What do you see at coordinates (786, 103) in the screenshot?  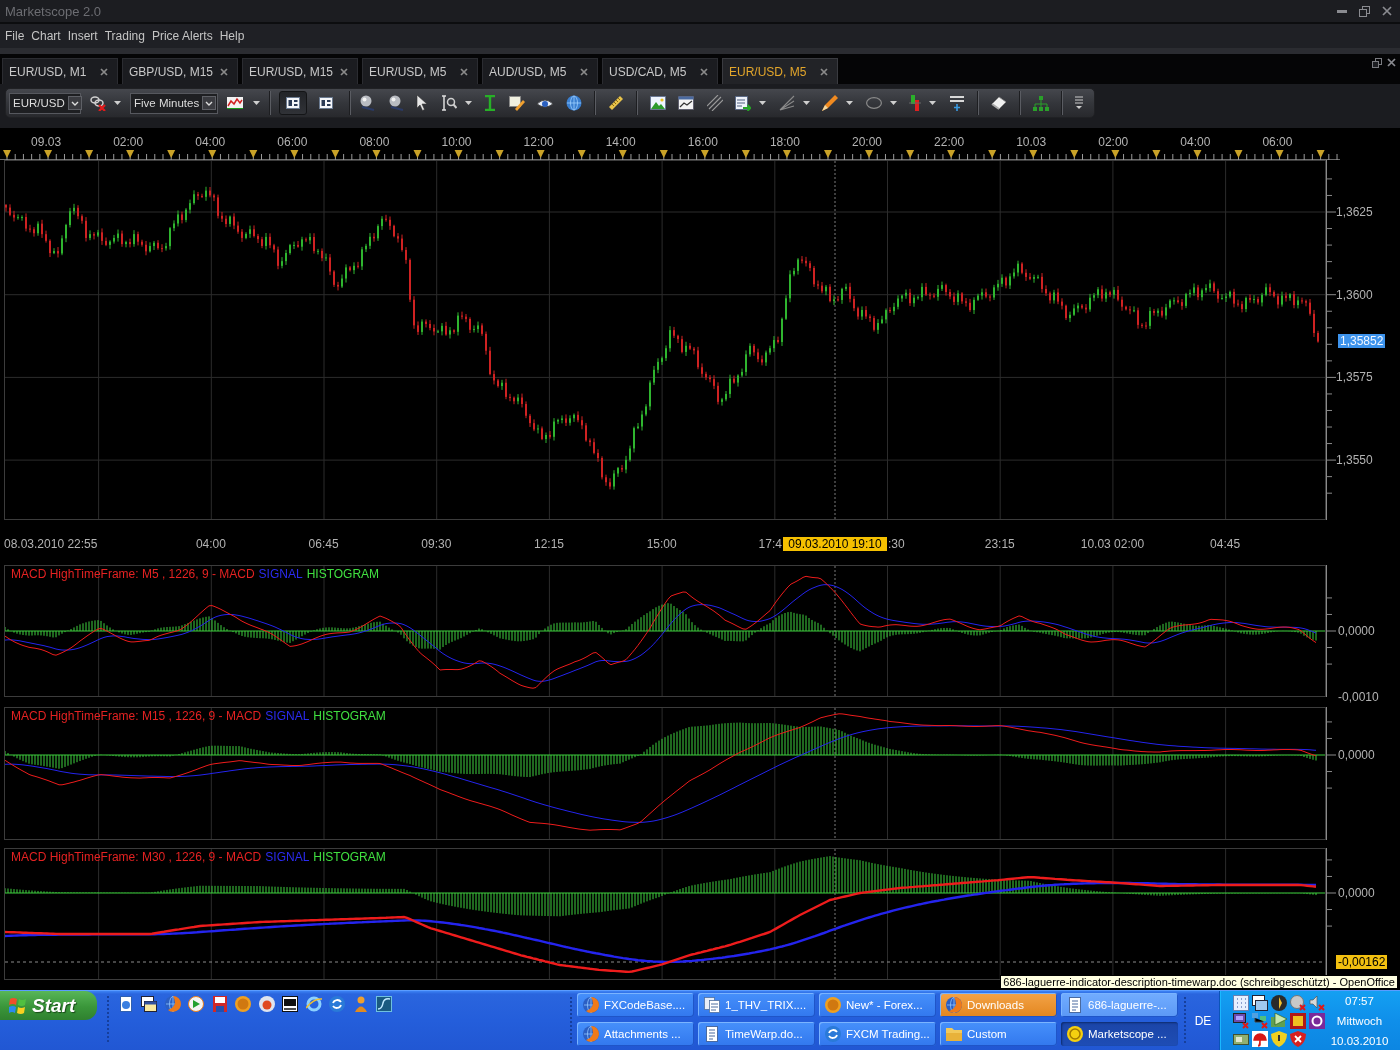 I see `fan-lines-icon` at bounding box center [786, 103].